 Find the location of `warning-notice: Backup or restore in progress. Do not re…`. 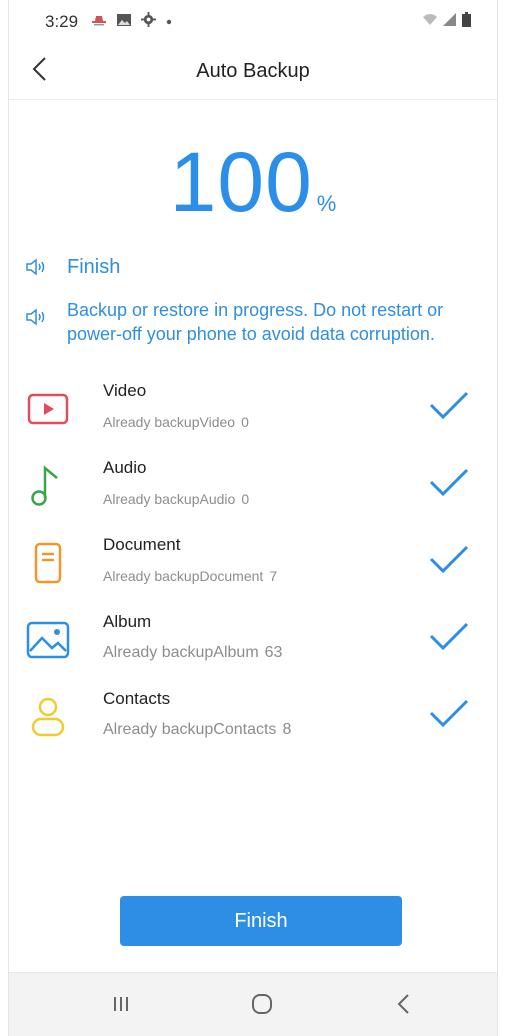

warning-notice: Backup or restore in progress. Do not re… is located at coordinates (255, 322).